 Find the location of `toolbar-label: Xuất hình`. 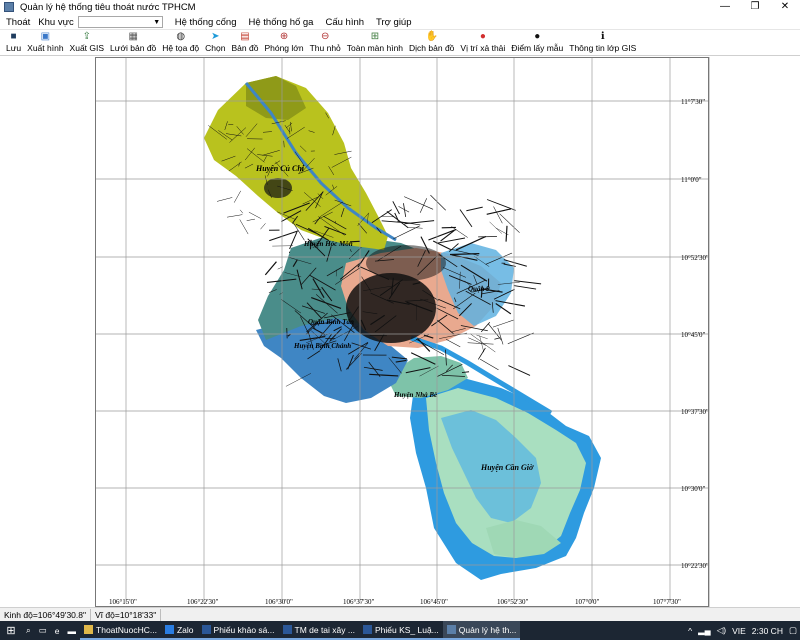

toolbar-label: Xuất hình is located at coordinates (45, 48).